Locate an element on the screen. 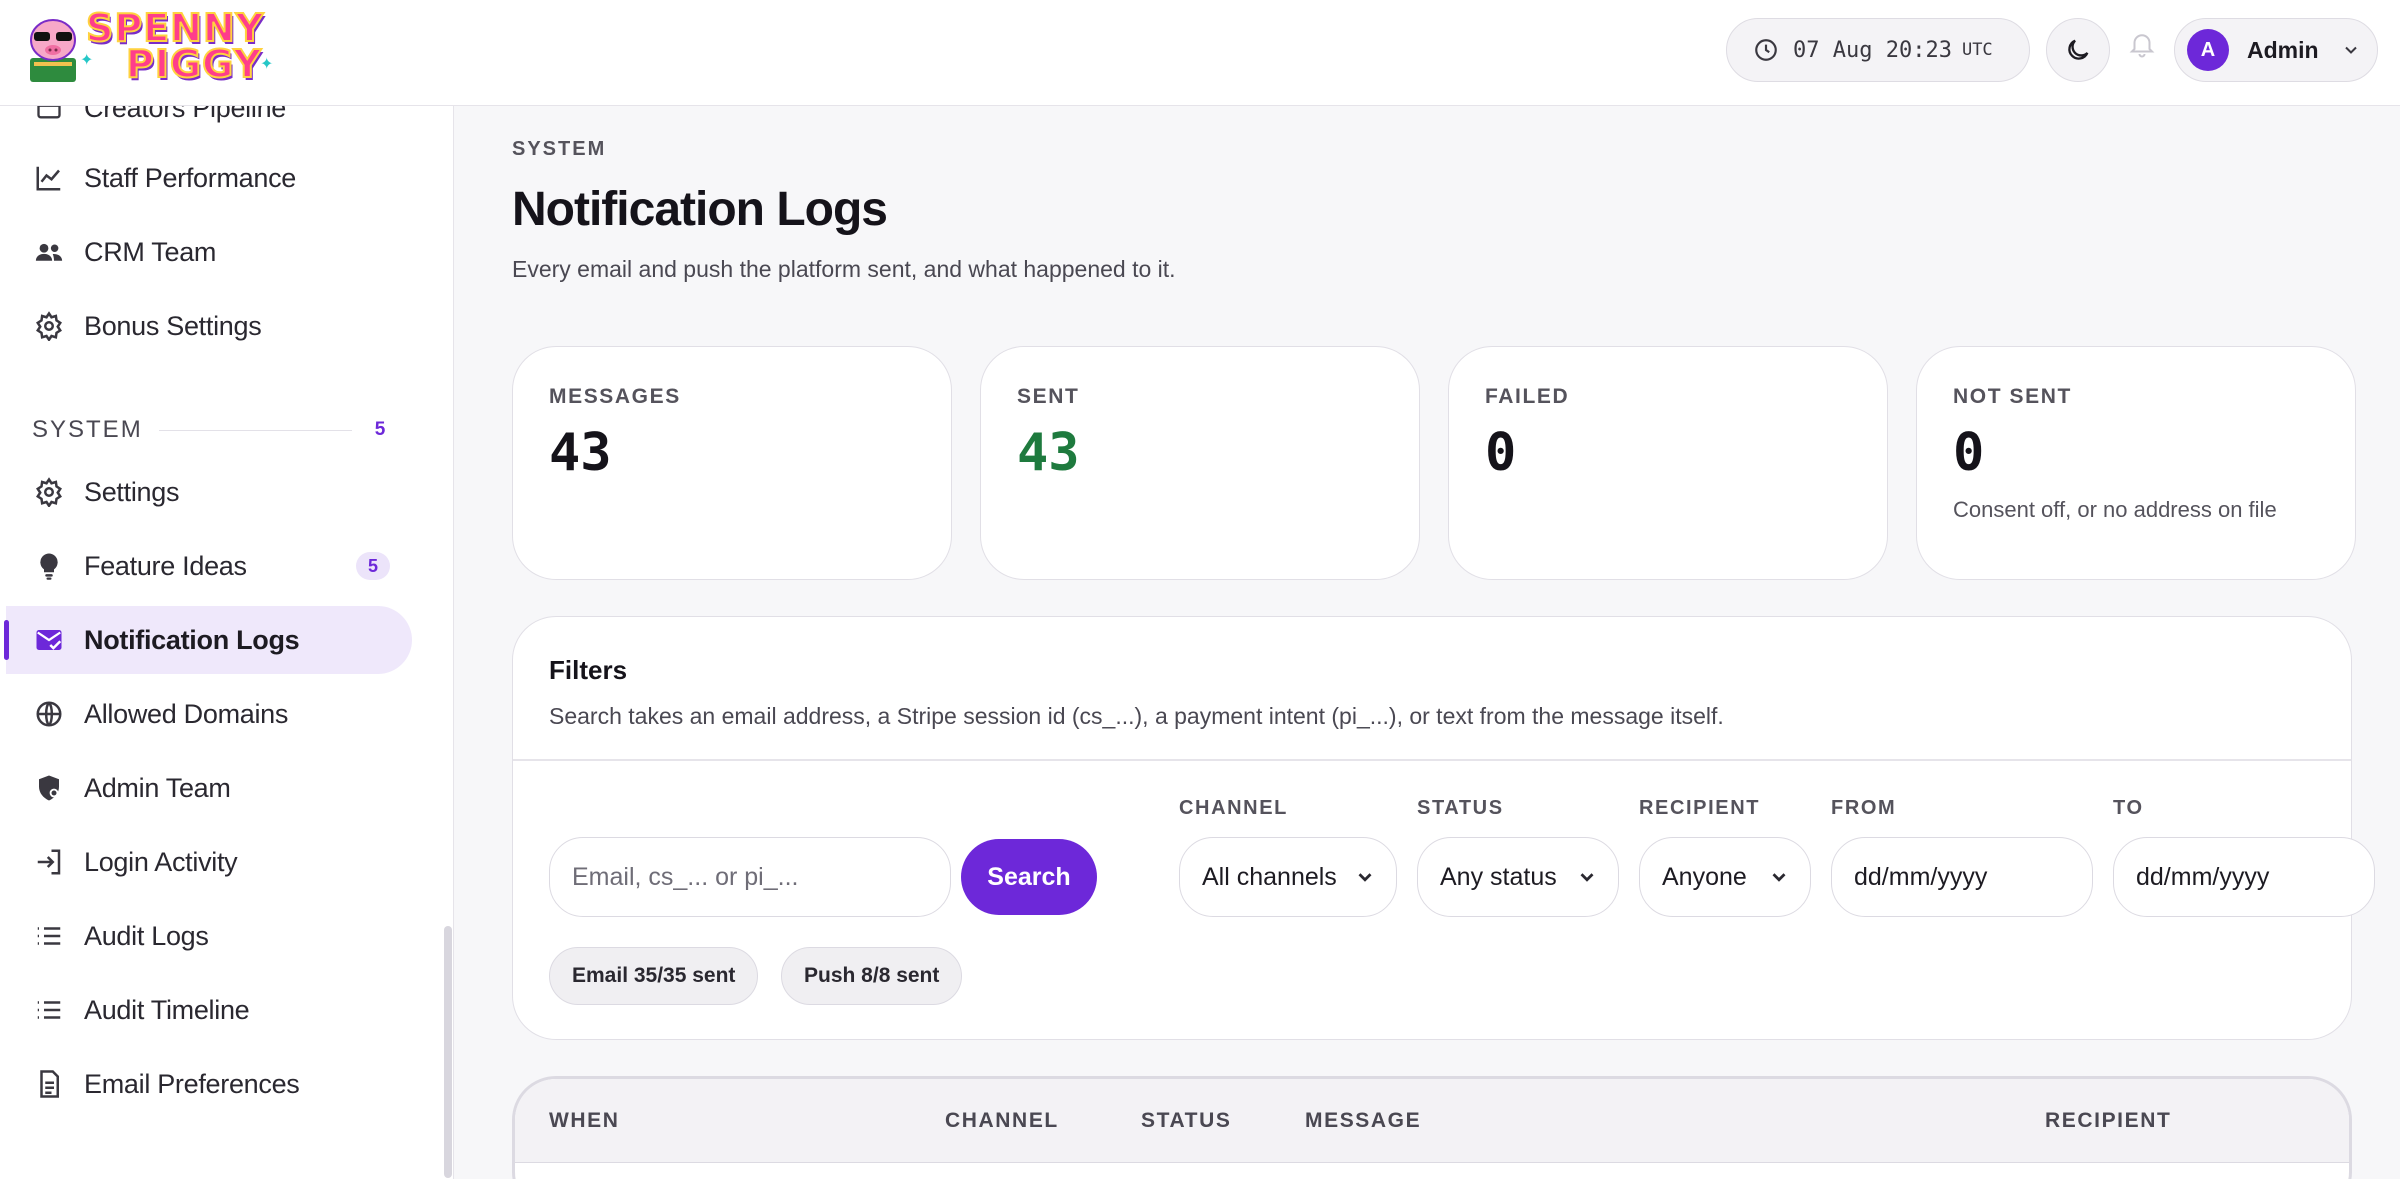  sidebar-scrollbar is located at coordinates (448, 1052).